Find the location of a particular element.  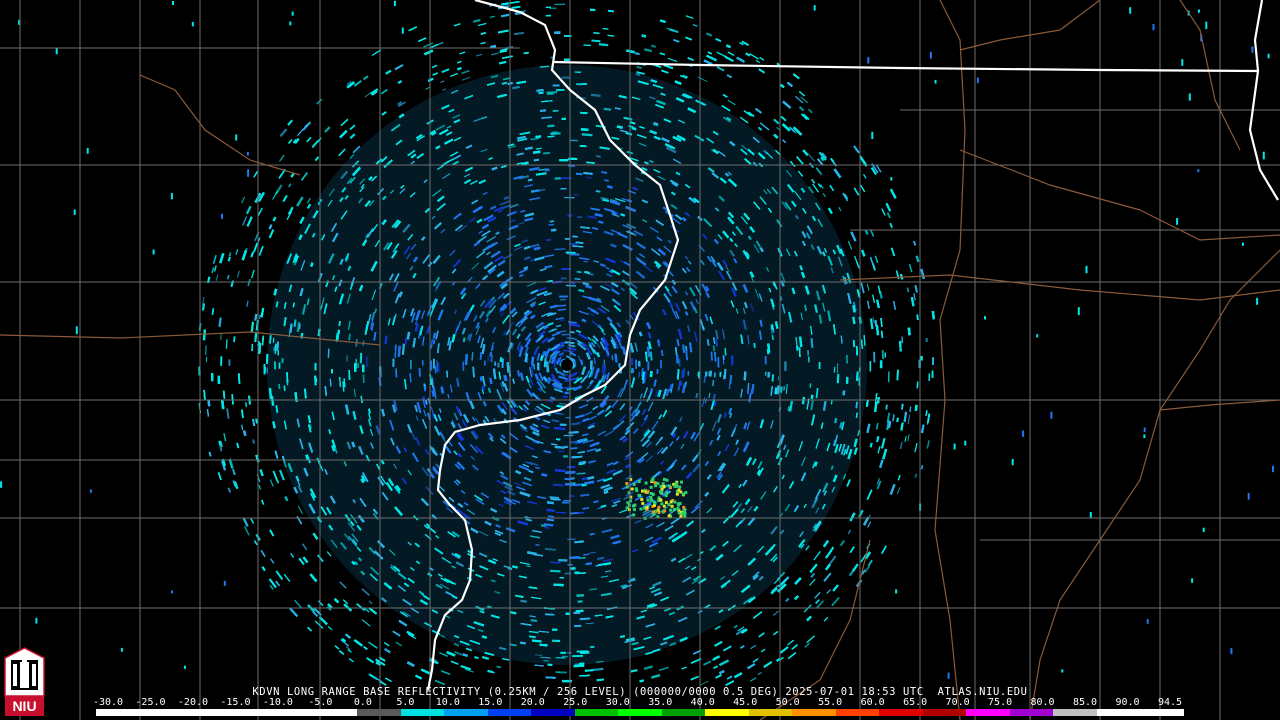

scale-tick-label: -20.0 is located at coordinates (193, 702).